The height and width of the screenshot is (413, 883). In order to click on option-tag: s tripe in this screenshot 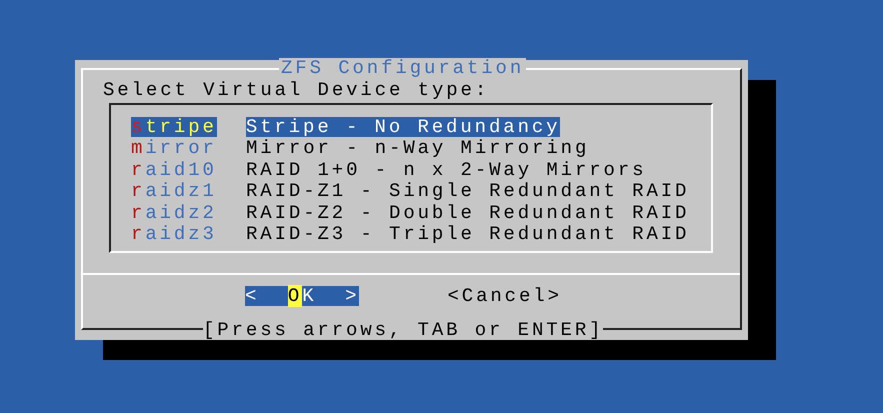, I will do `click(174, 126)`.